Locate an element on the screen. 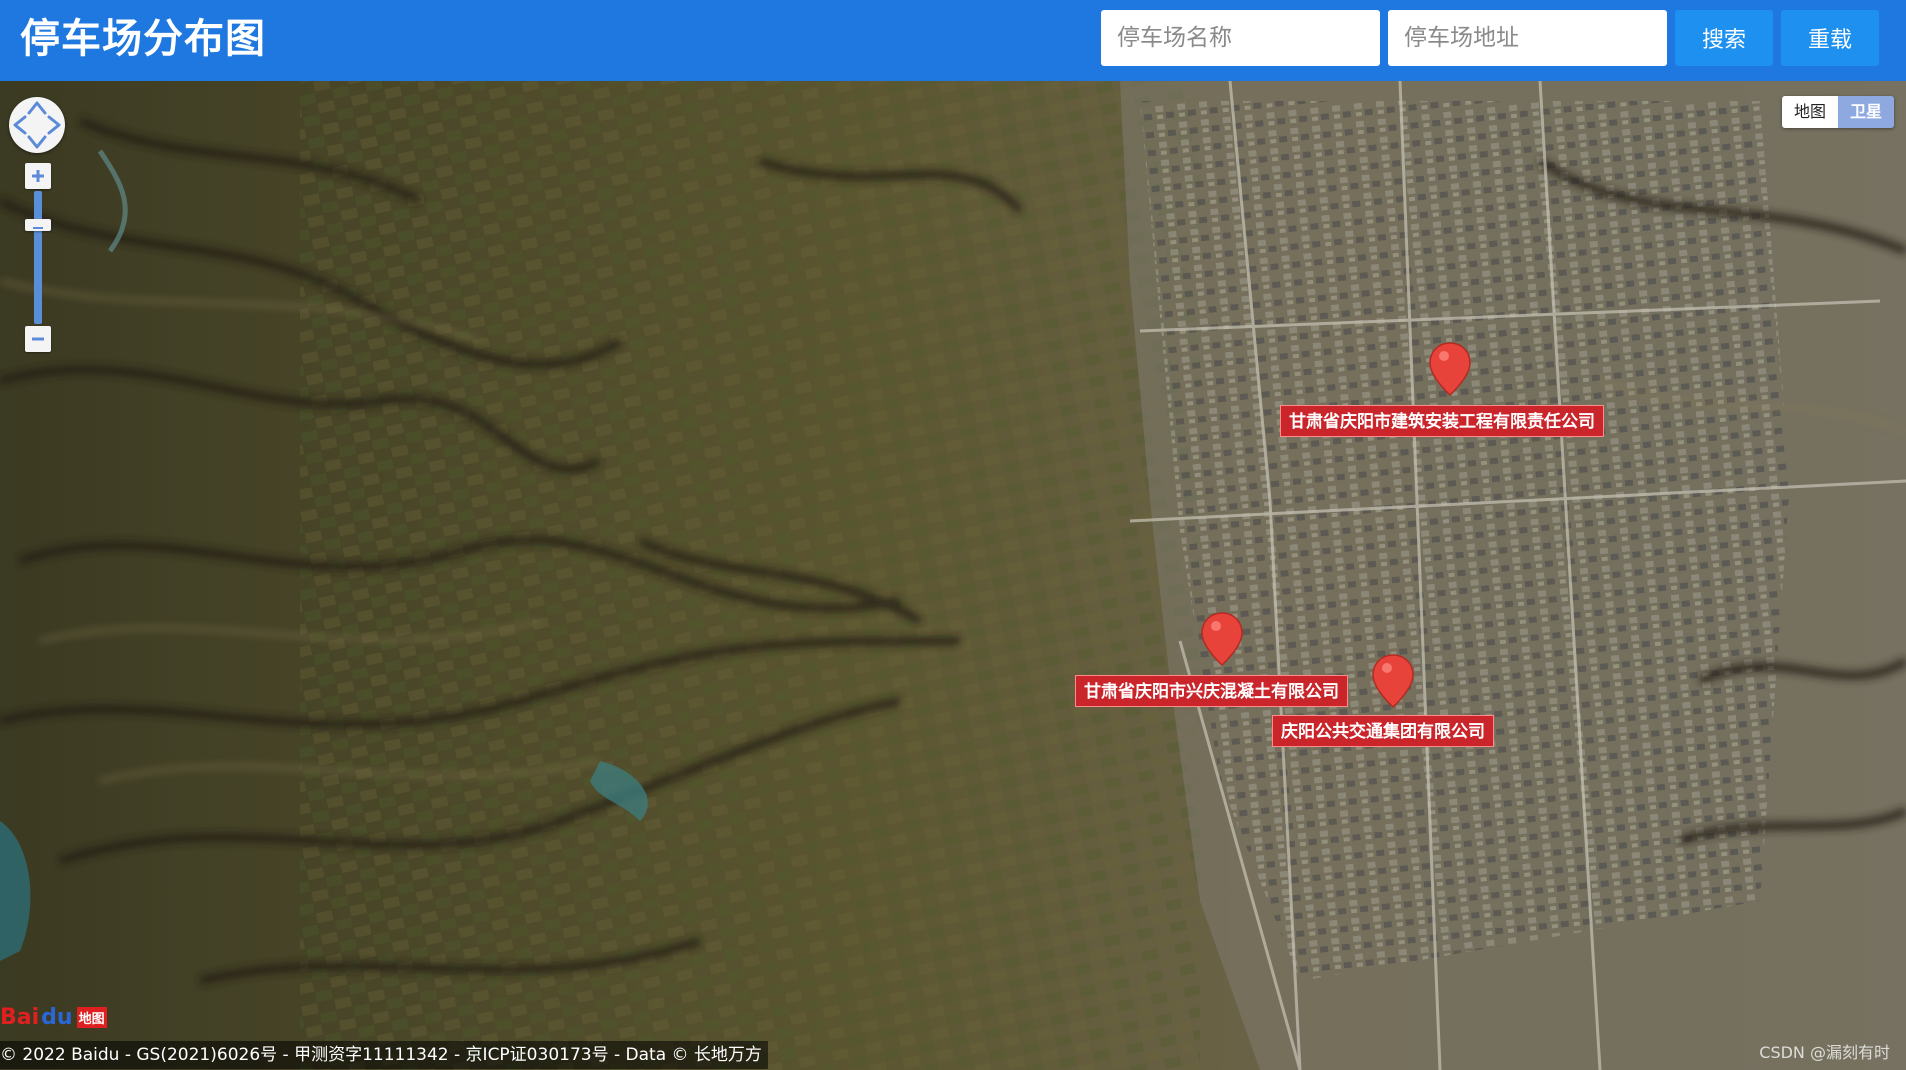 The height and width of the screenshot is (1070, 1906). marker-label: 庆阳公共交通集团有限公司 is located at coordinates (1383, 731).